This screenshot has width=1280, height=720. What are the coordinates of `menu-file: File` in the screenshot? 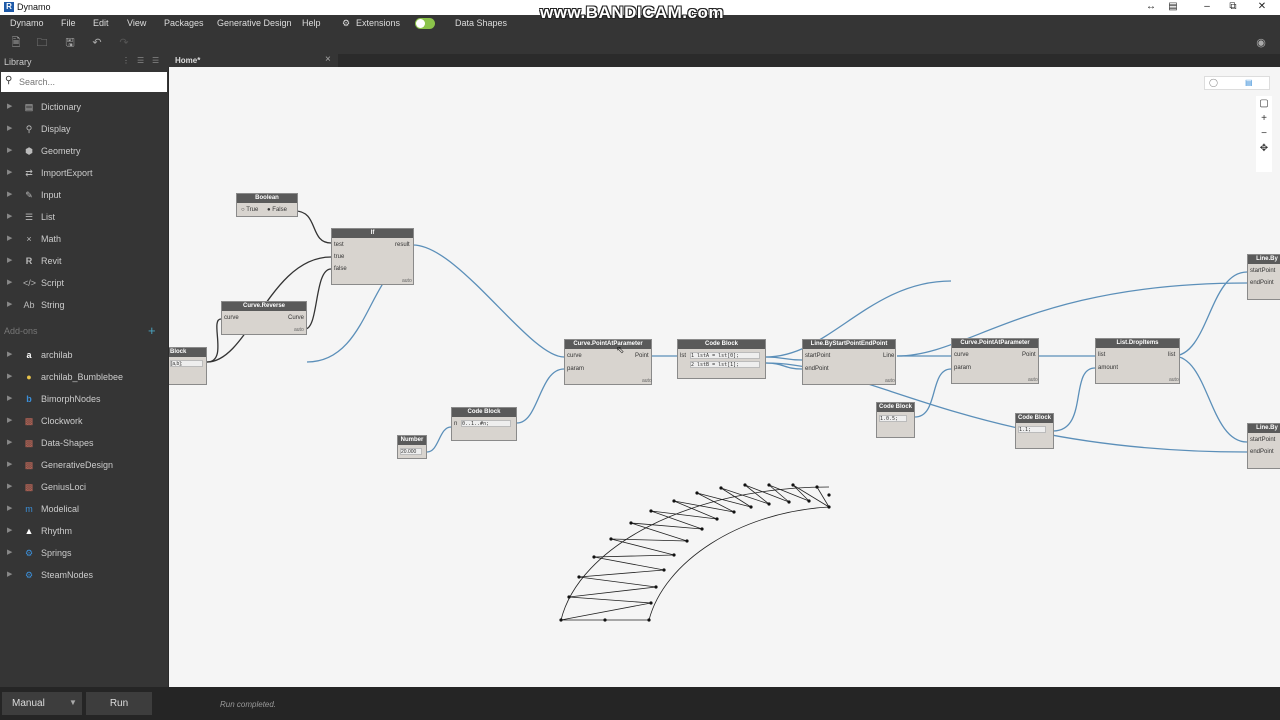 It's located at (68, 23).